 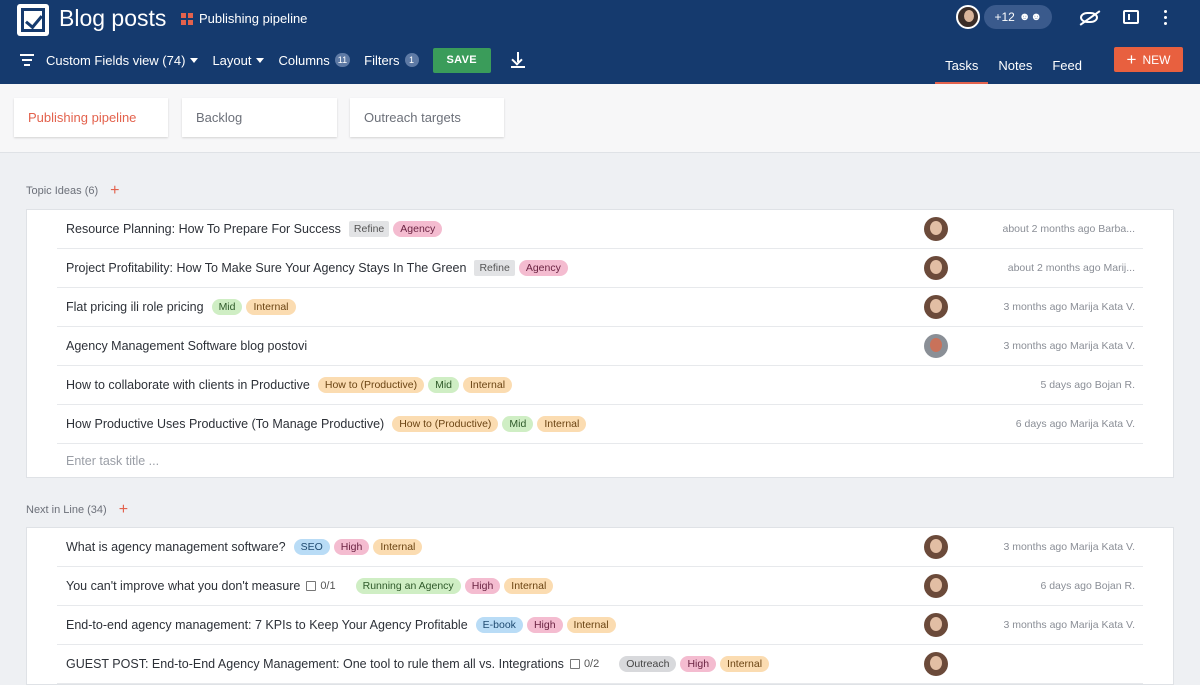 I want to click on tab-notes: Notes, so click(x=1015, y=65).